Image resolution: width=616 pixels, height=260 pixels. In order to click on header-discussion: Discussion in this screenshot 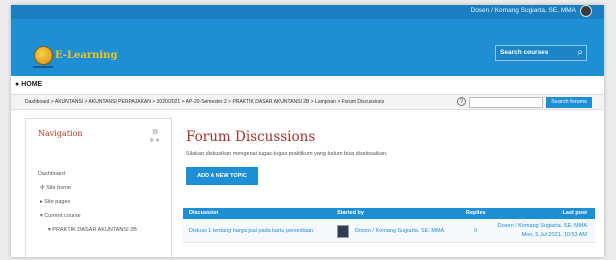, I will do `click(203, 213)`.